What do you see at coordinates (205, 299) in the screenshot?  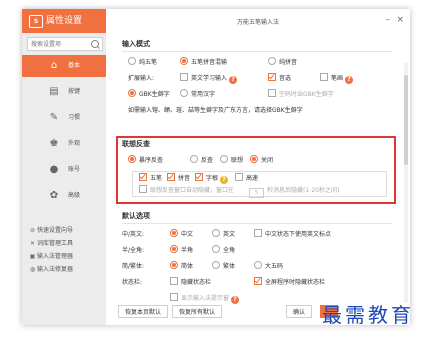 I see `check-show-tip-window: 显示输入法提示窗?` at bounding box center [205, 299].